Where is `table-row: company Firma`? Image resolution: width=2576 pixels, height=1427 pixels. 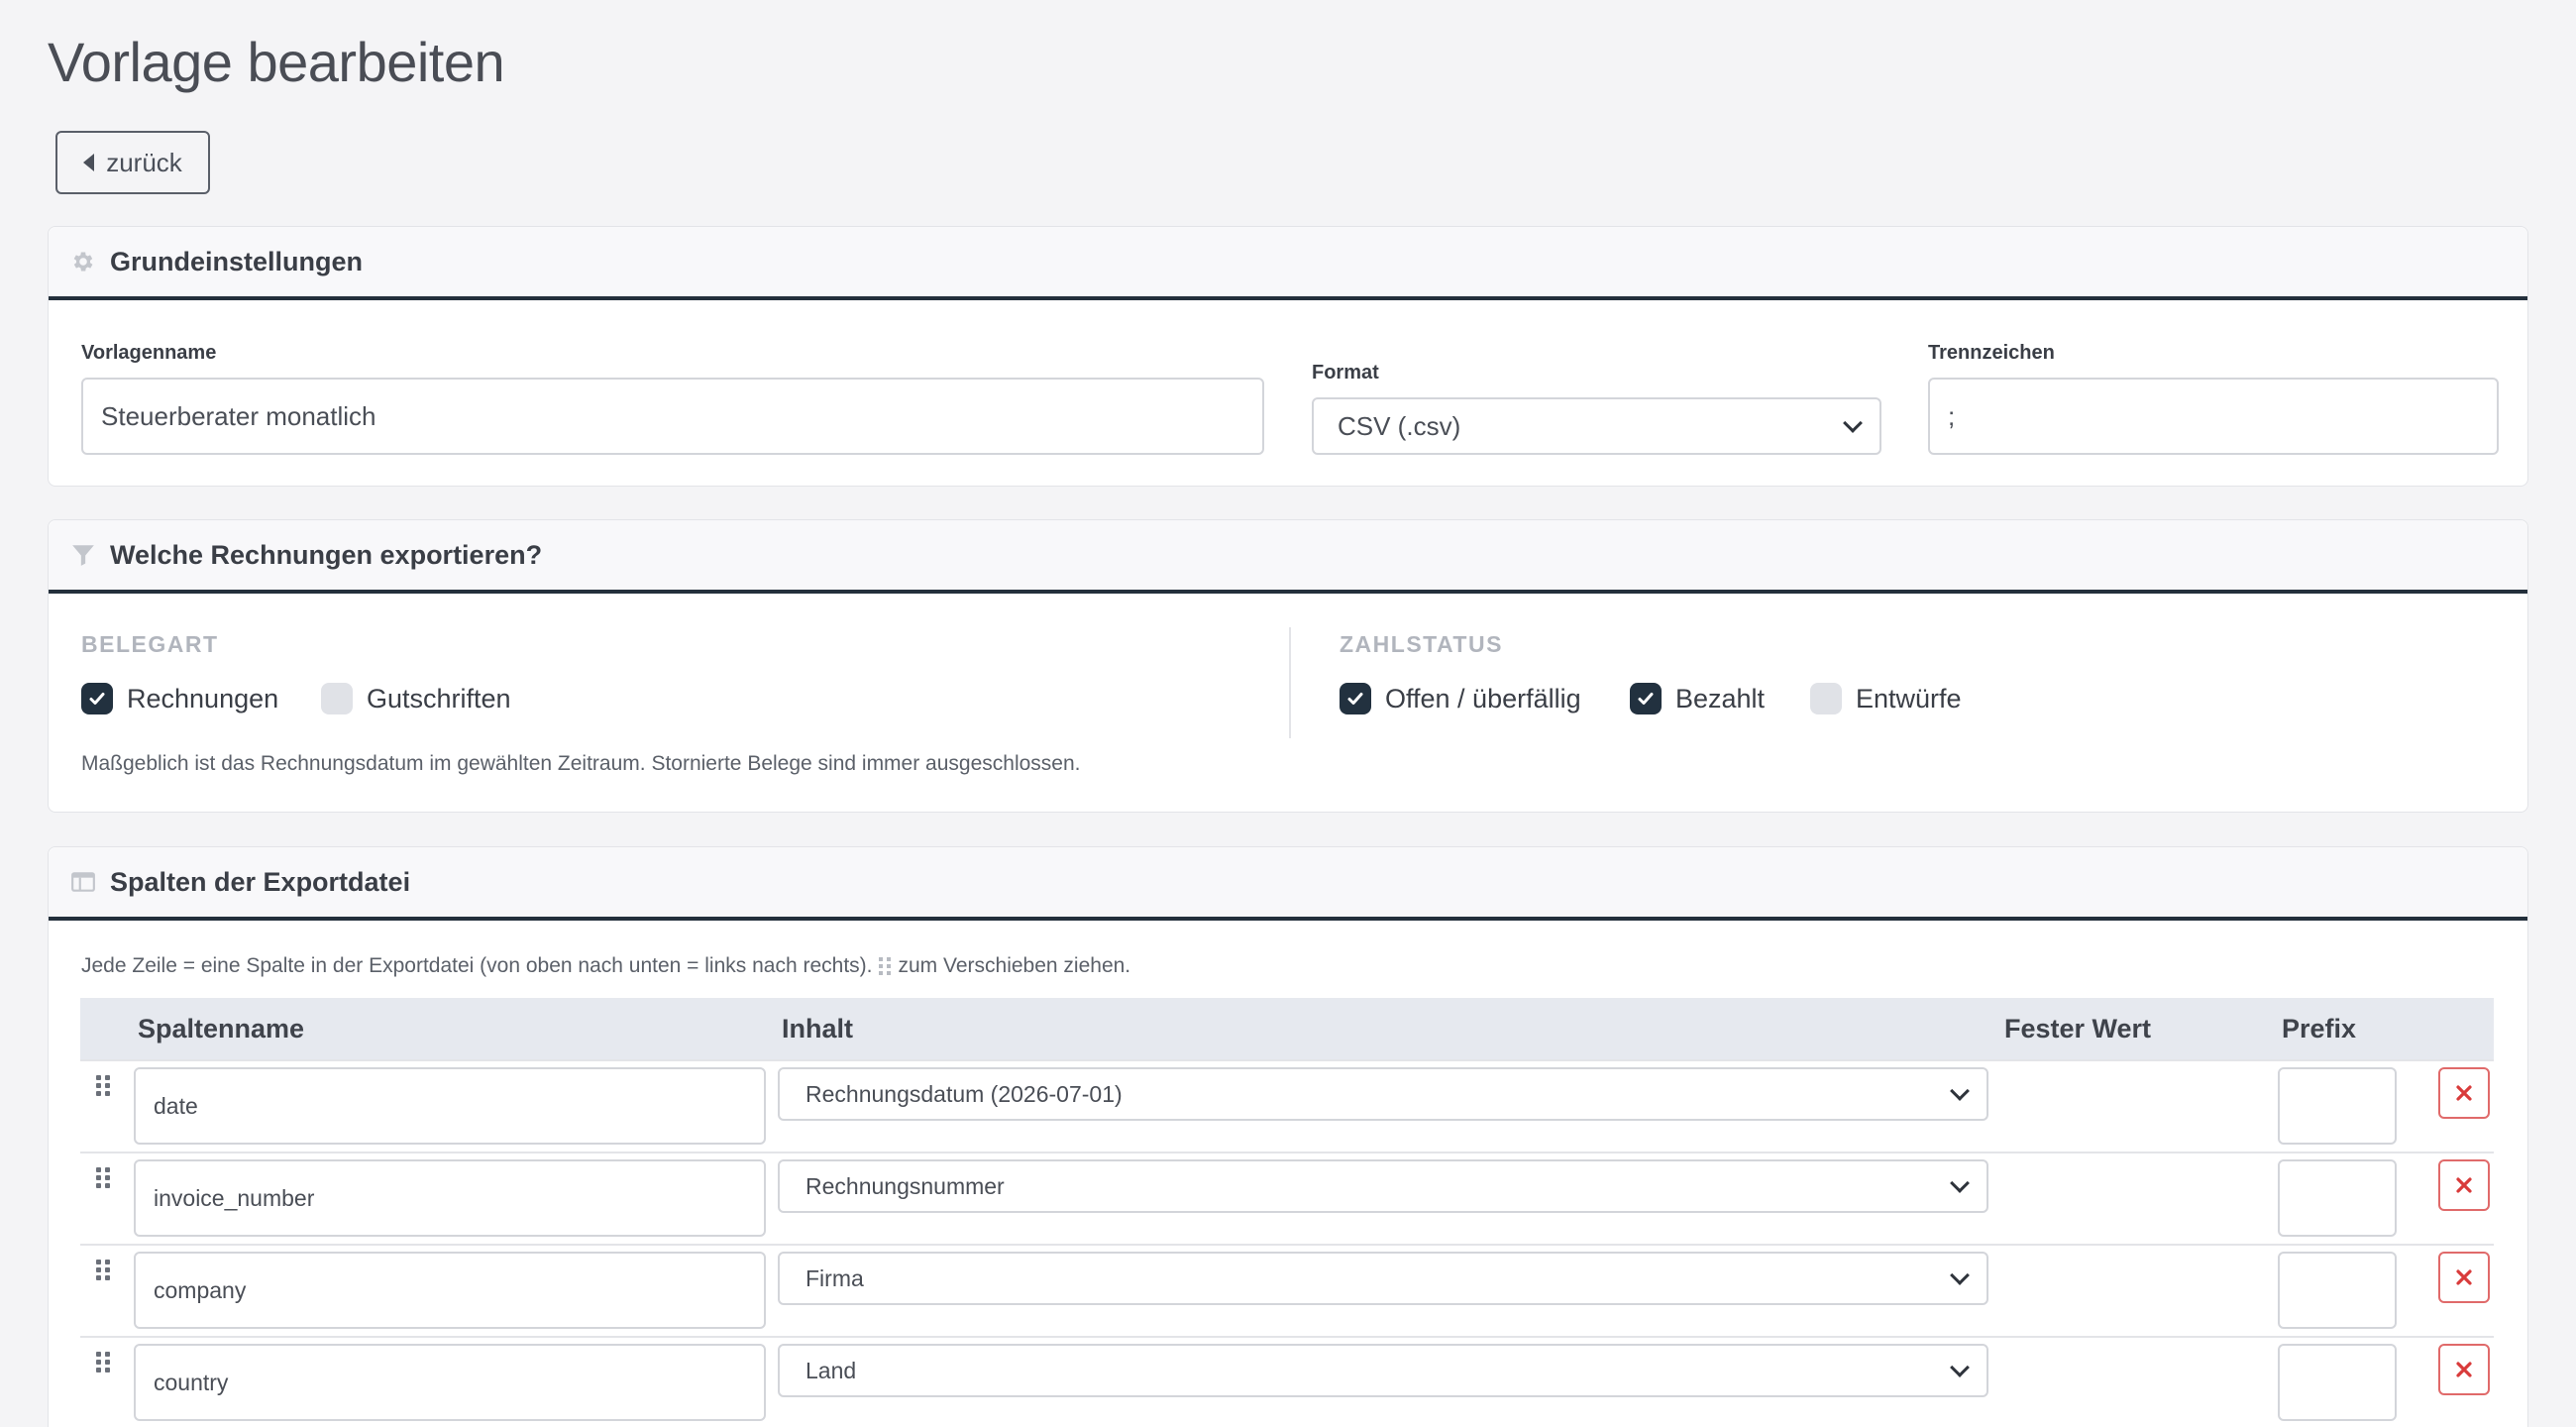 table-row: company Firma is located at coordinates (1287, 1290).